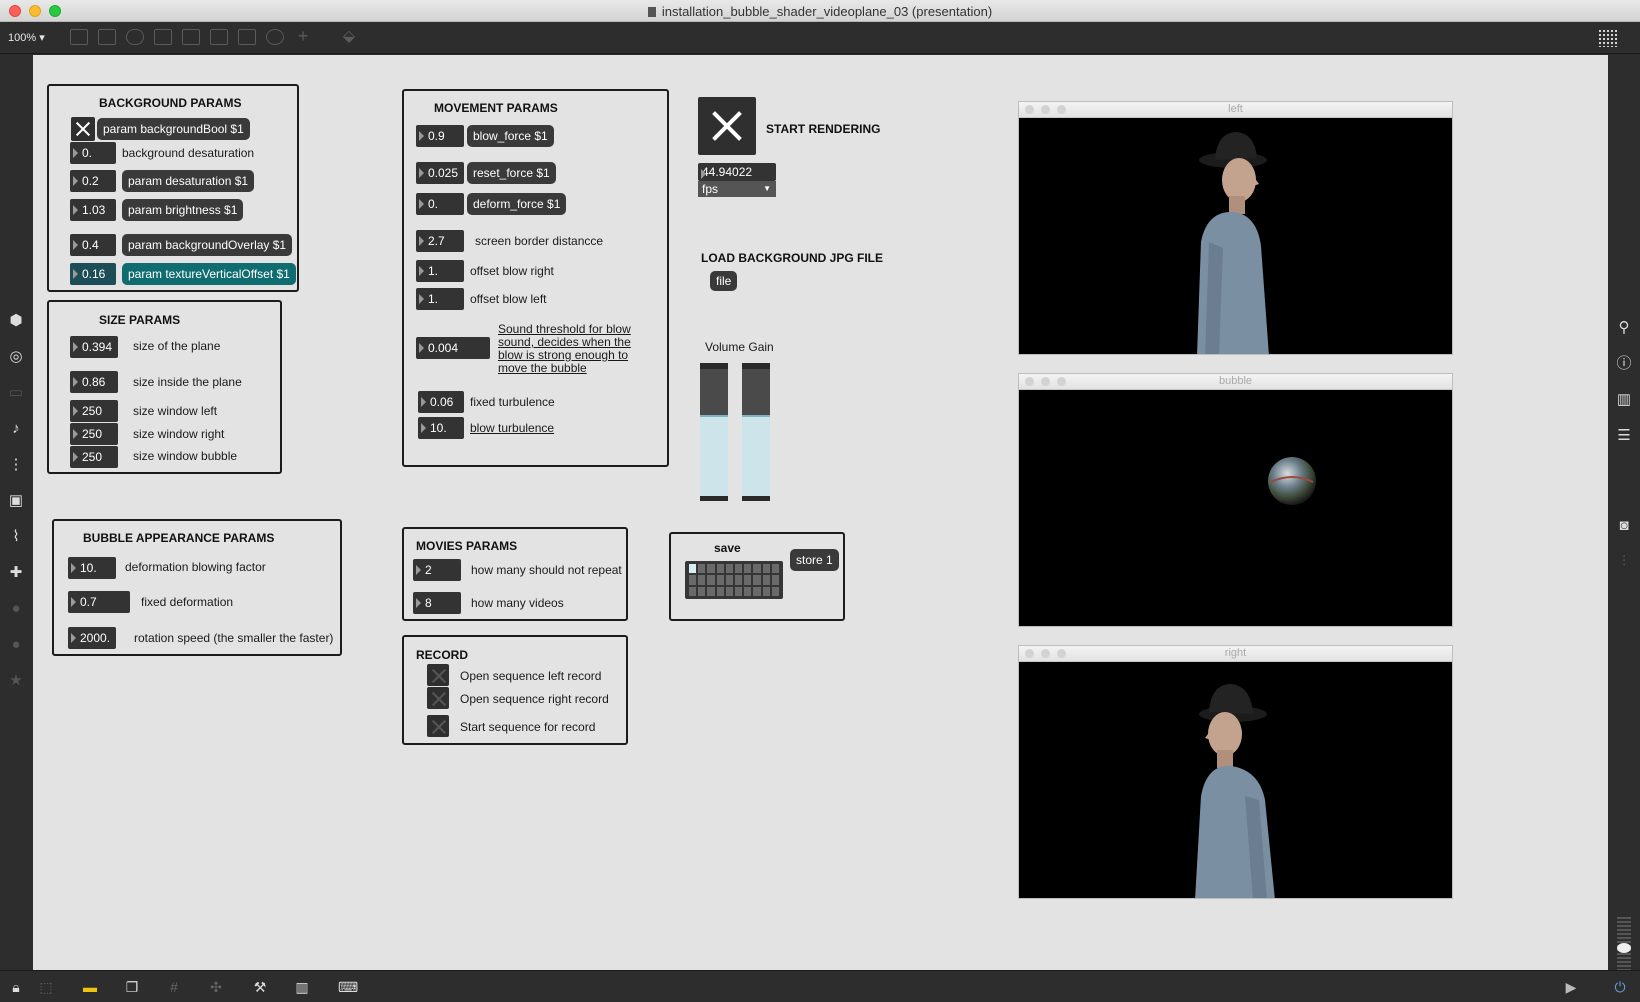 The image size is (1640, 1002). Describe the element at coordinates (511, 173) in the screenshot. I see `param-message: reset_force $1` at that location.